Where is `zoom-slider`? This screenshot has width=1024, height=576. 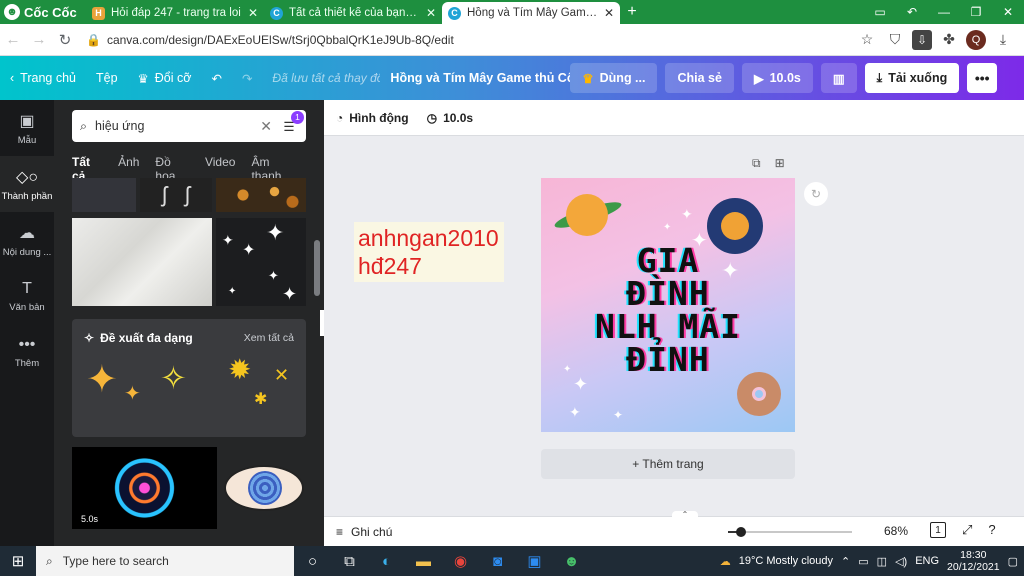
zoom-slider is located at coordinates (790, 532).